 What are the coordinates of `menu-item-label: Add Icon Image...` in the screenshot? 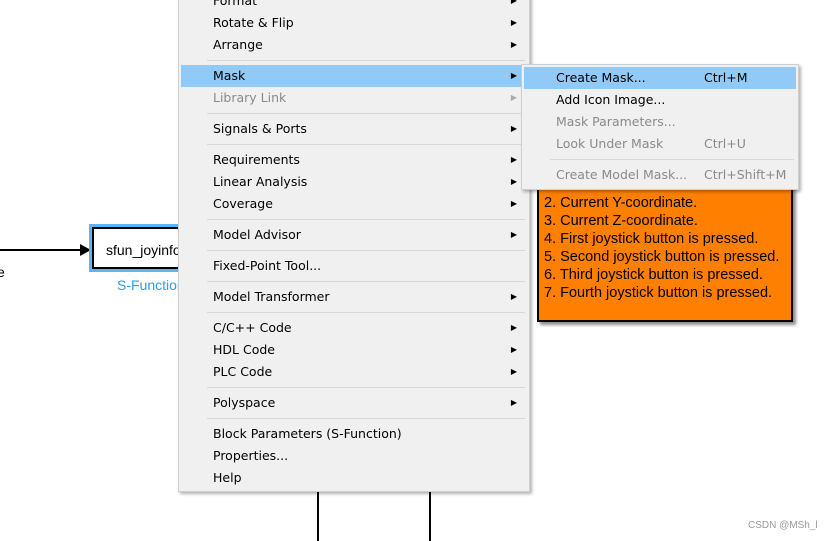 It's located at (611, 99).